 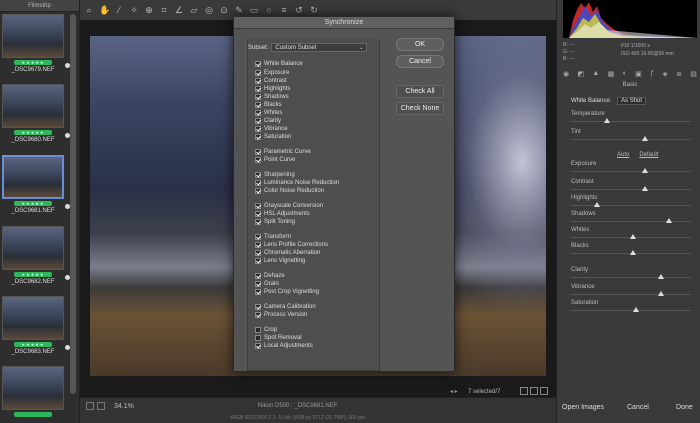 I want to click on settings-icon, so click(x=544, y=391).